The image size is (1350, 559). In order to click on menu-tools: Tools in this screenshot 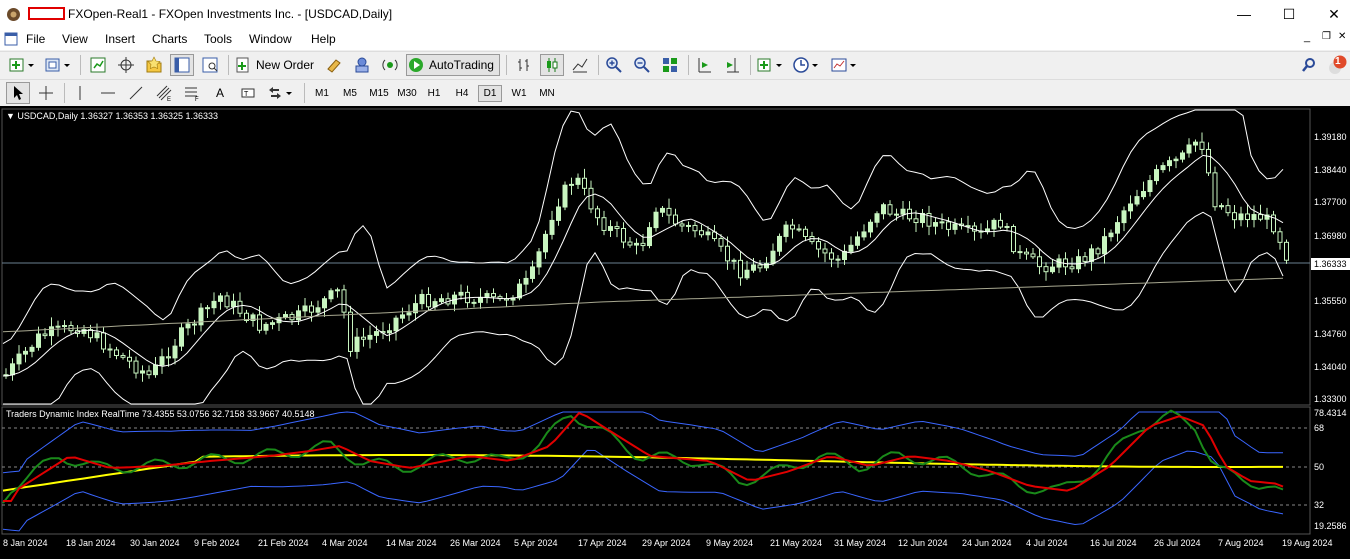, I will do `click(218, 39)`.